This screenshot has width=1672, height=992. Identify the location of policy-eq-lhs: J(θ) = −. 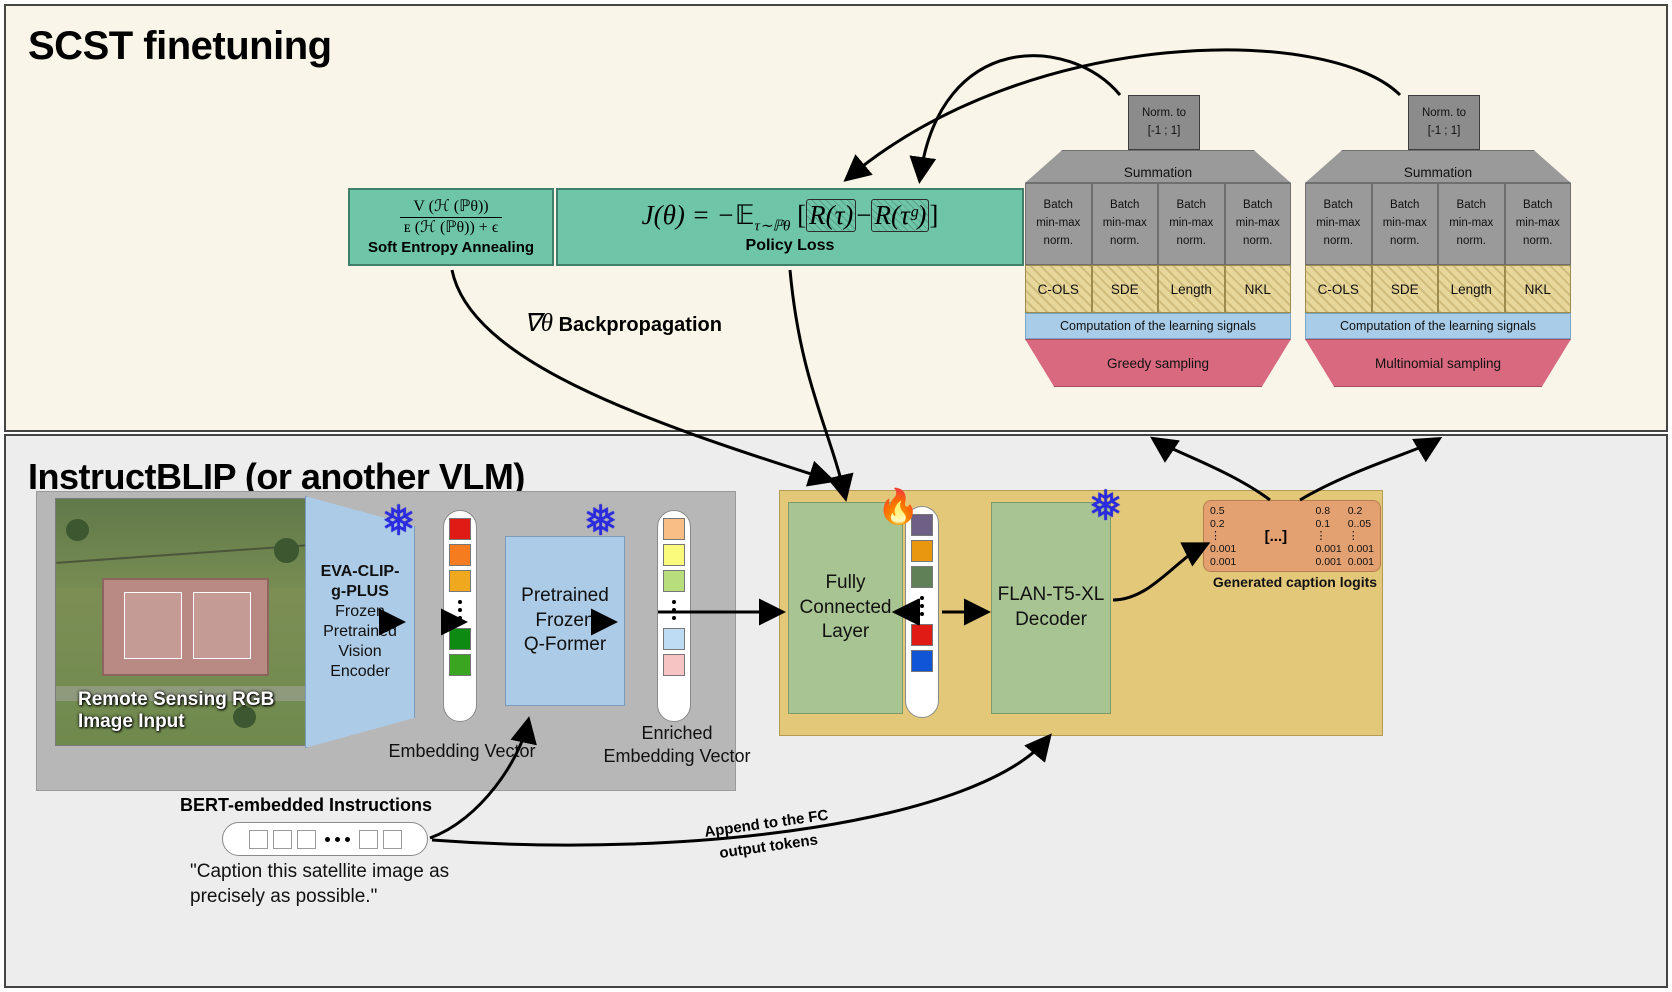
(688, 215).